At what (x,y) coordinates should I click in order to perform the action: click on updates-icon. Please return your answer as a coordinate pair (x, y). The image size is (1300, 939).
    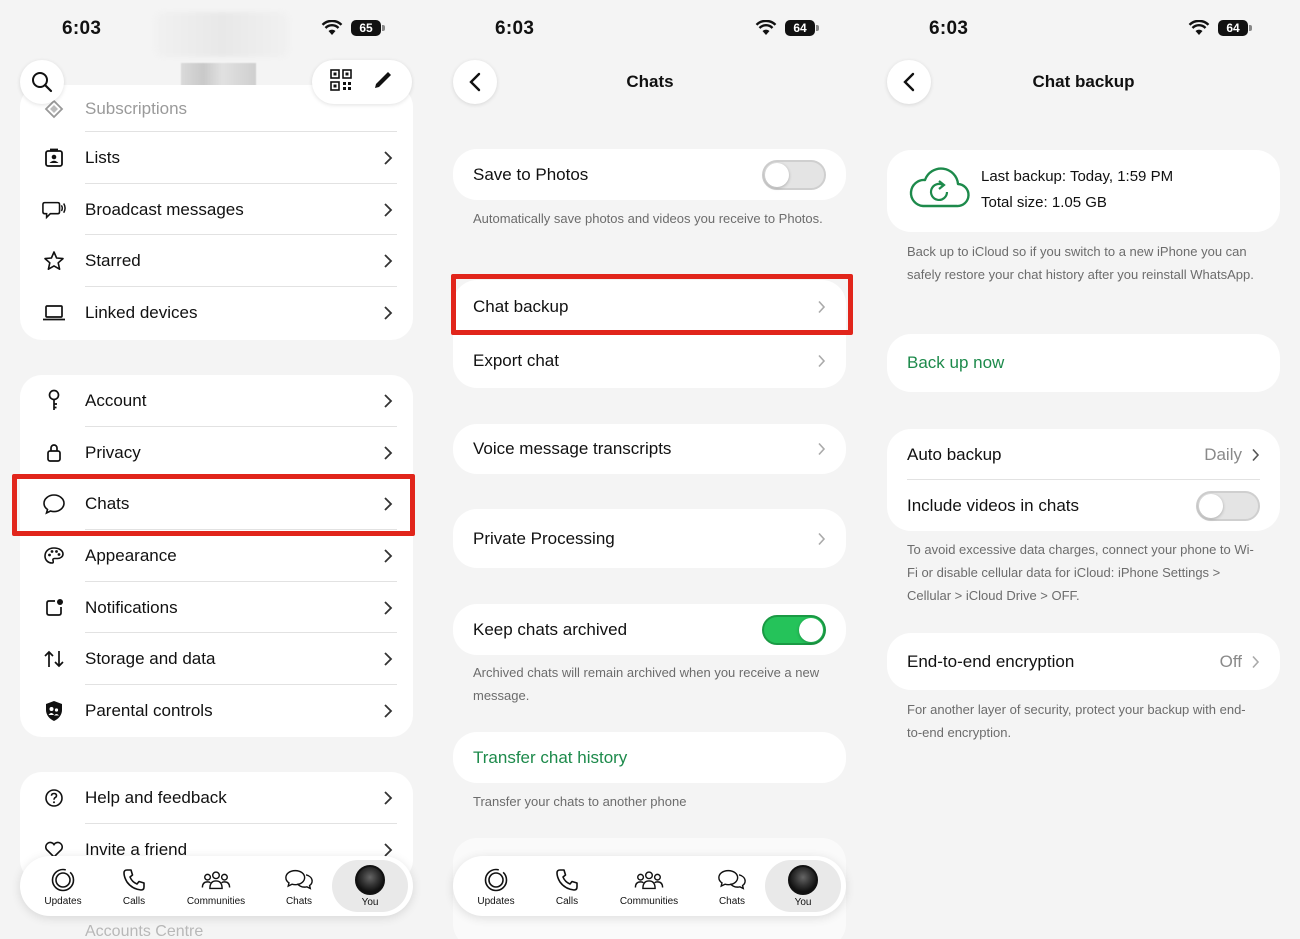
    Looking at the image, I should click on (63, 880).